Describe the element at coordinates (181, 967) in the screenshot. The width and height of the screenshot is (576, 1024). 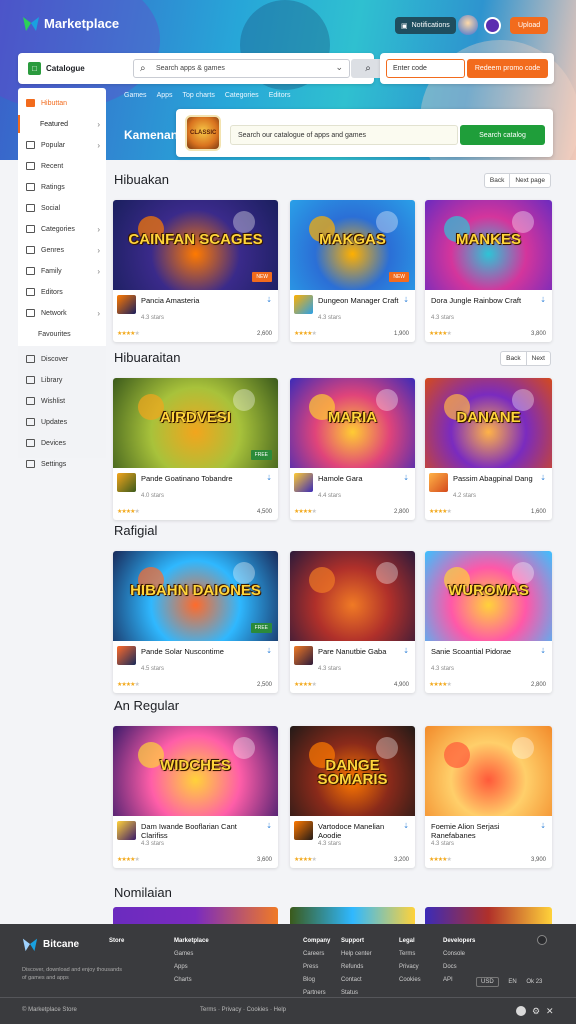
I see `footer-link: Apps` at that location.